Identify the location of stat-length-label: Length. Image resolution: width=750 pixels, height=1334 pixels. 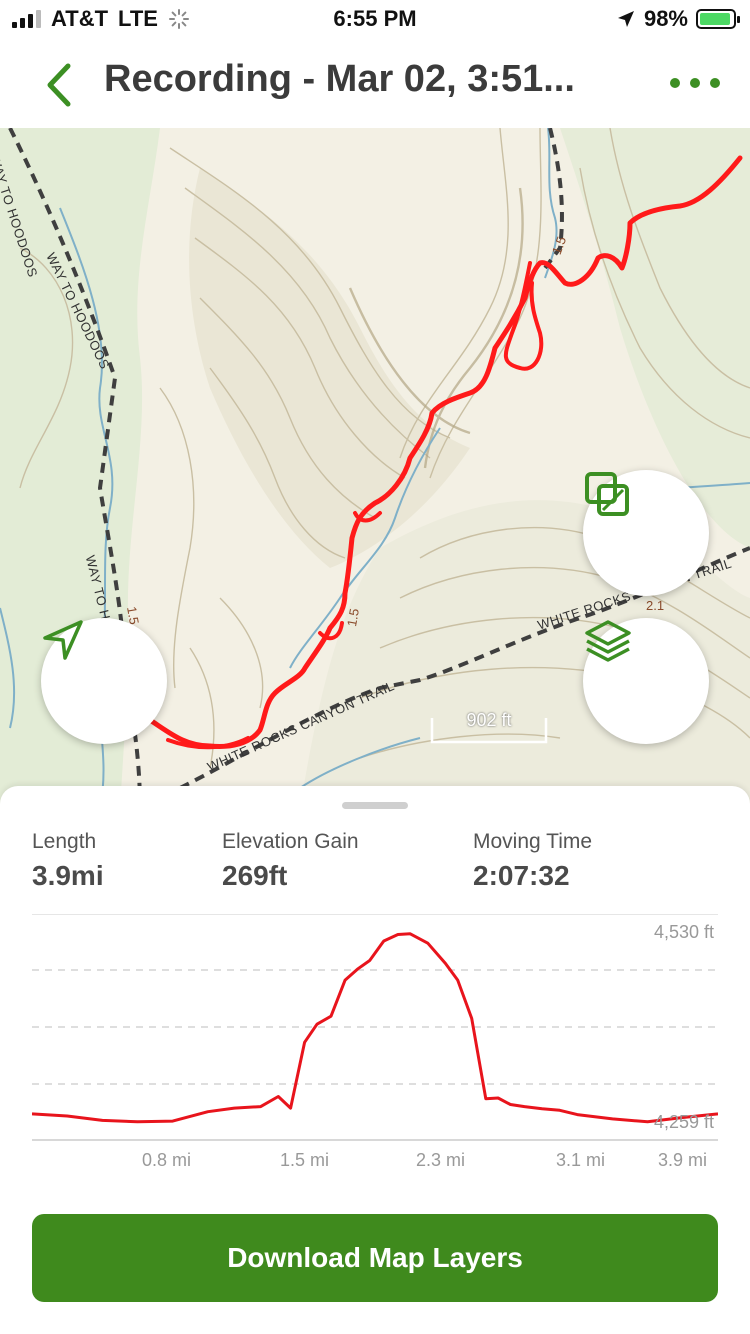
(64, 841).